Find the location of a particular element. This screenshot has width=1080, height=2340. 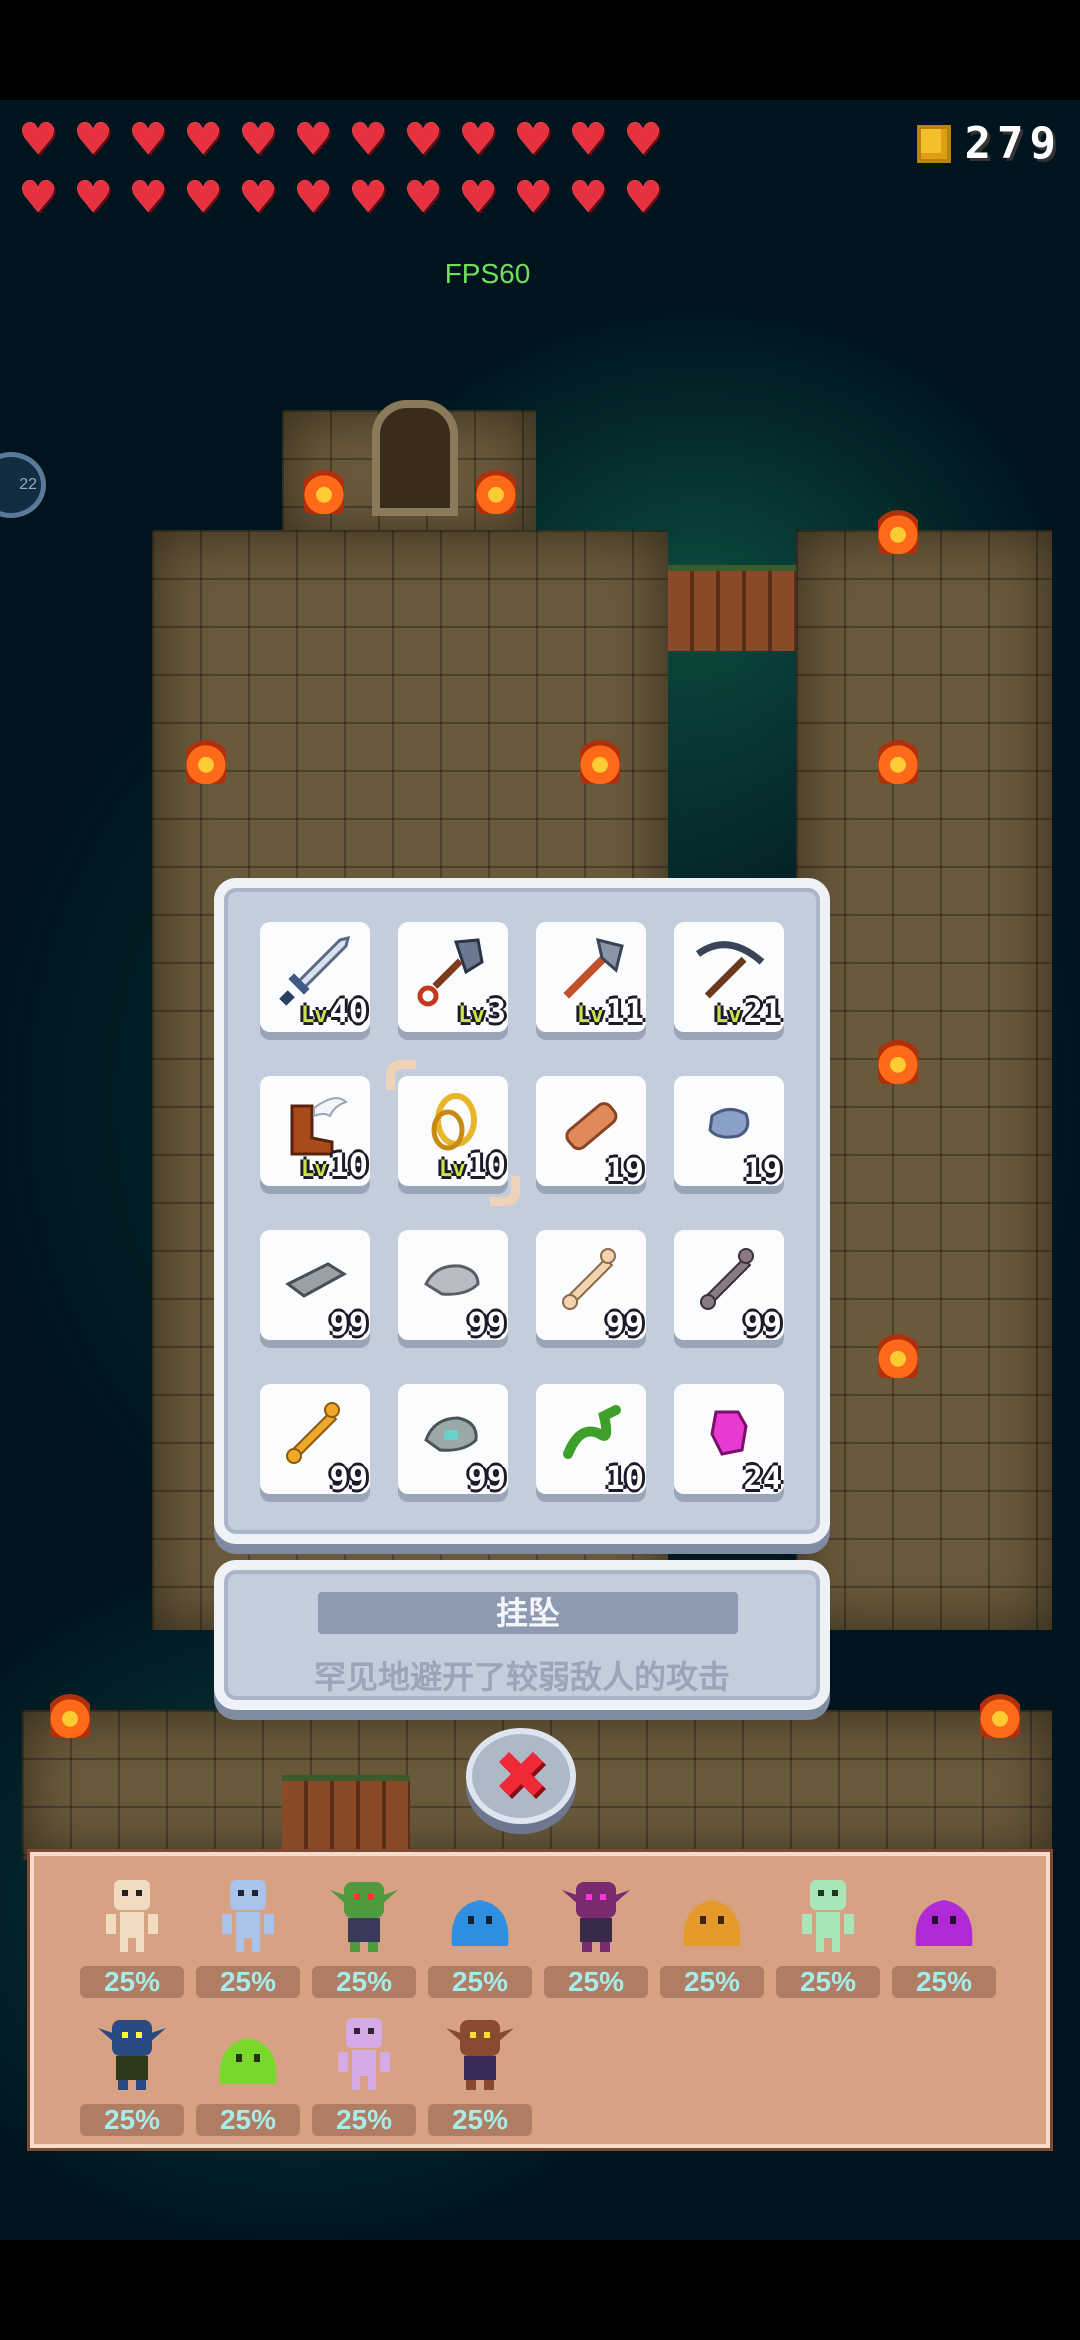

monster-green-goblin: 25% is located at coordinates (364, 1934).